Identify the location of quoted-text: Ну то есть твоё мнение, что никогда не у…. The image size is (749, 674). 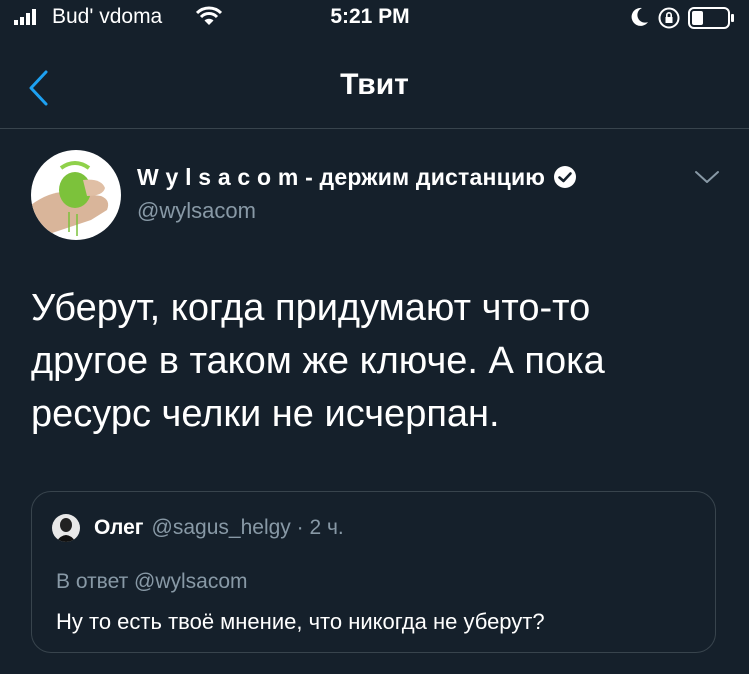
(300, 621).